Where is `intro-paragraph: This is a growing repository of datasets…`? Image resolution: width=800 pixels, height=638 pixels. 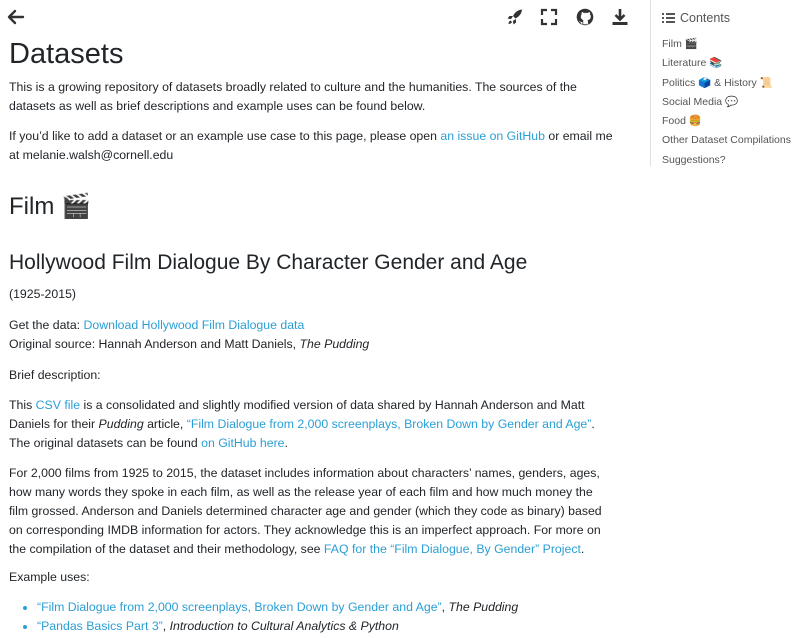 intro-paragraph: This is a growing repository of datasets… is located at coordinates (293, 96).